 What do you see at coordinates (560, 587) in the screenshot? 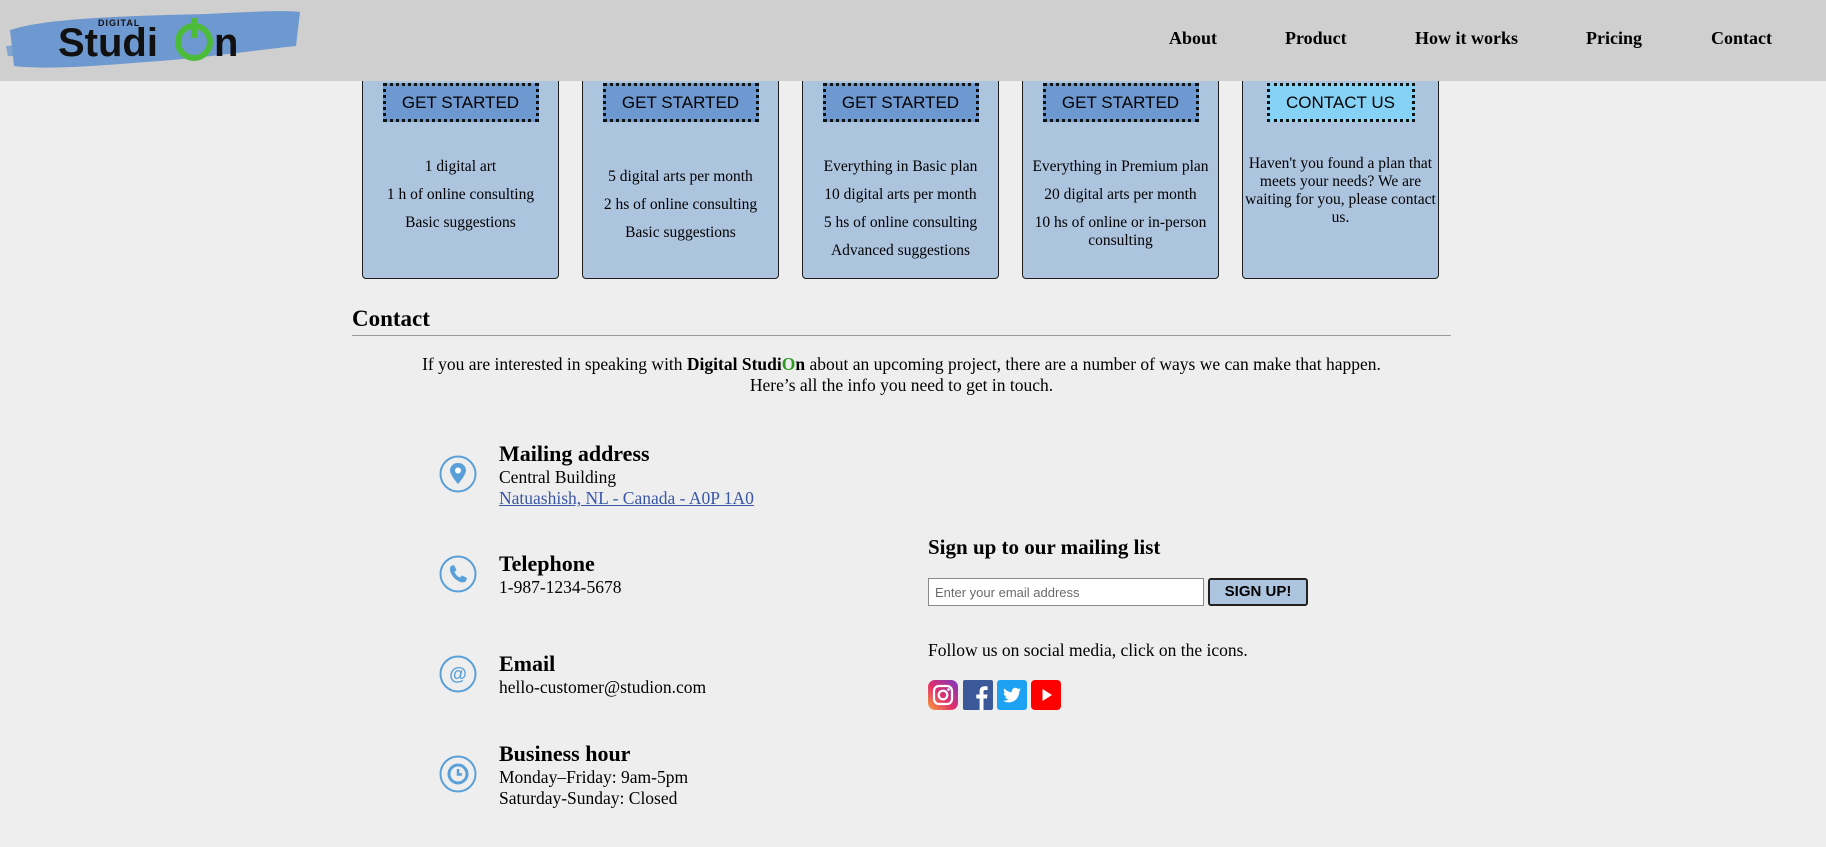
I see `telephone-number: 1-987-1234-5678` at bounding box center [560, 587].